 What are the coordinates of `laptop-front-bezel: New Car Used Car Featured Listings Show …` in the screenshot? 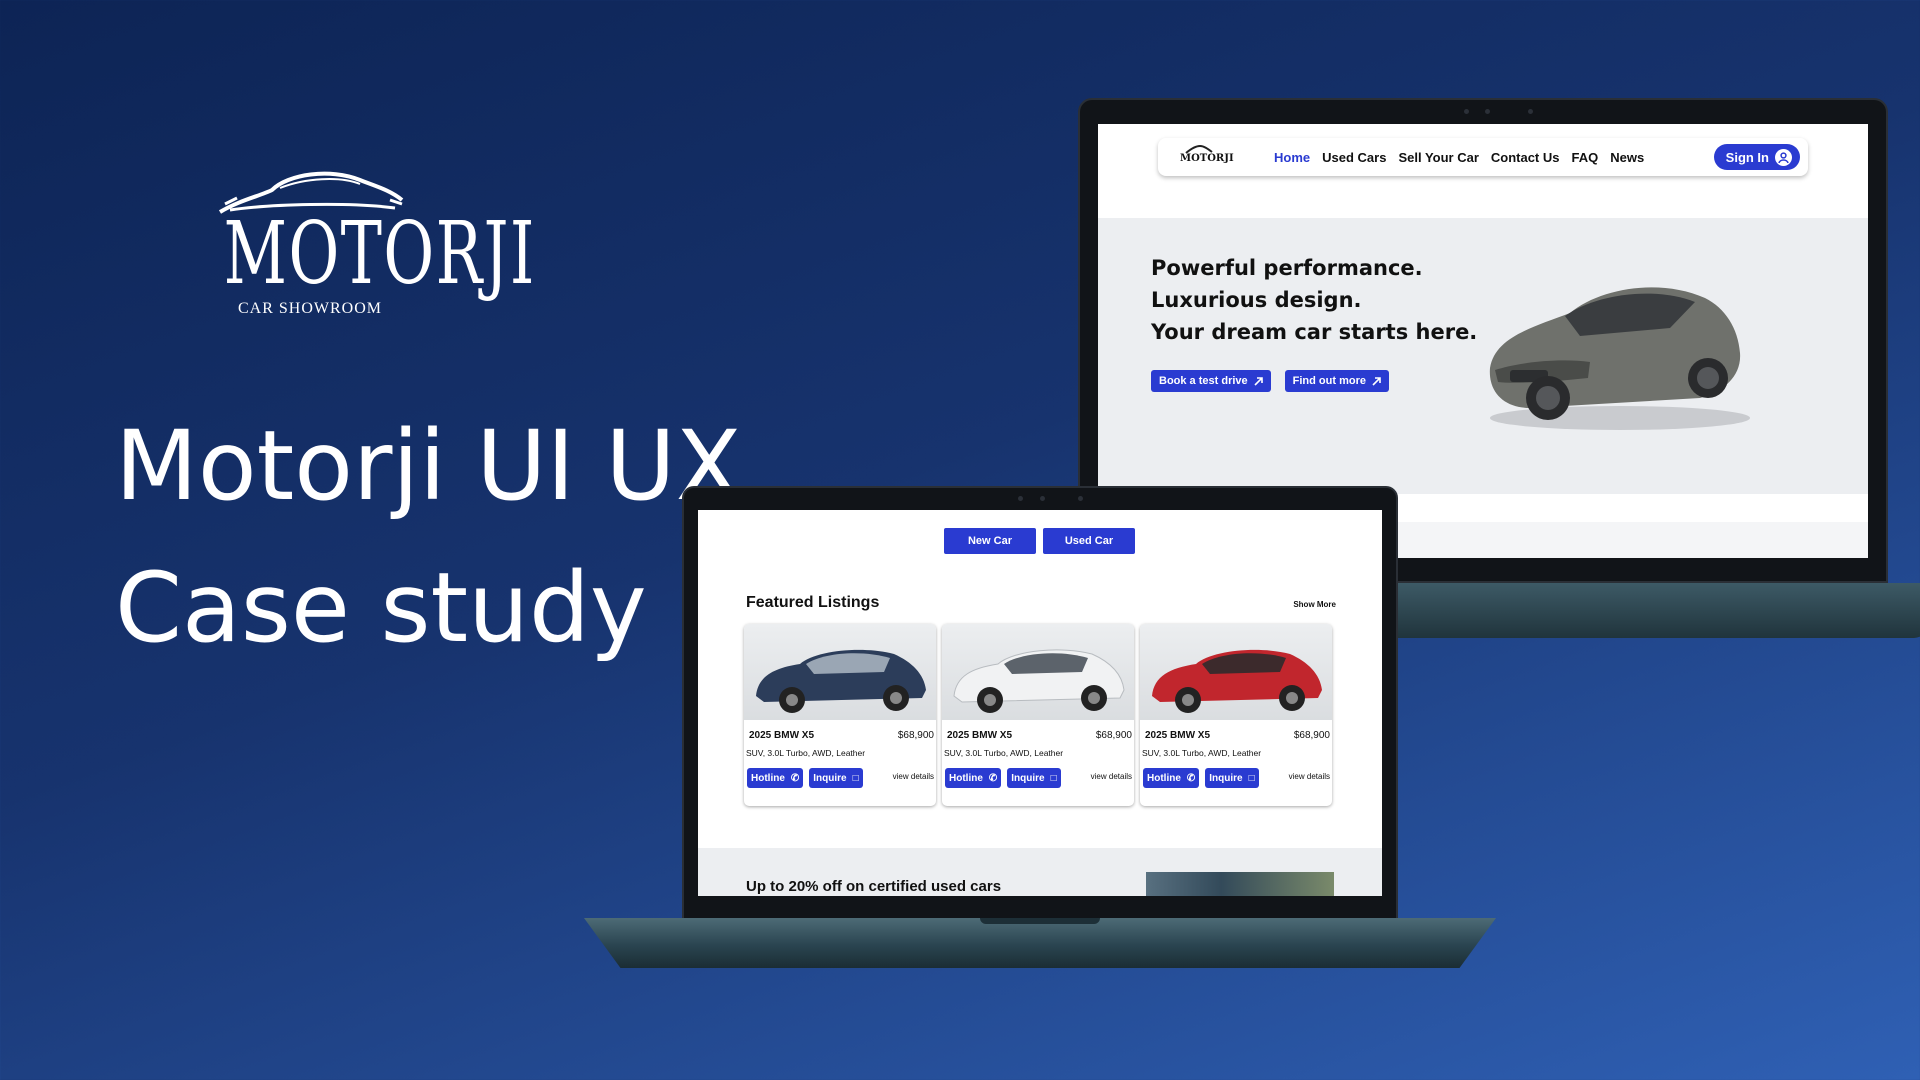 It's located at (1040, 703).